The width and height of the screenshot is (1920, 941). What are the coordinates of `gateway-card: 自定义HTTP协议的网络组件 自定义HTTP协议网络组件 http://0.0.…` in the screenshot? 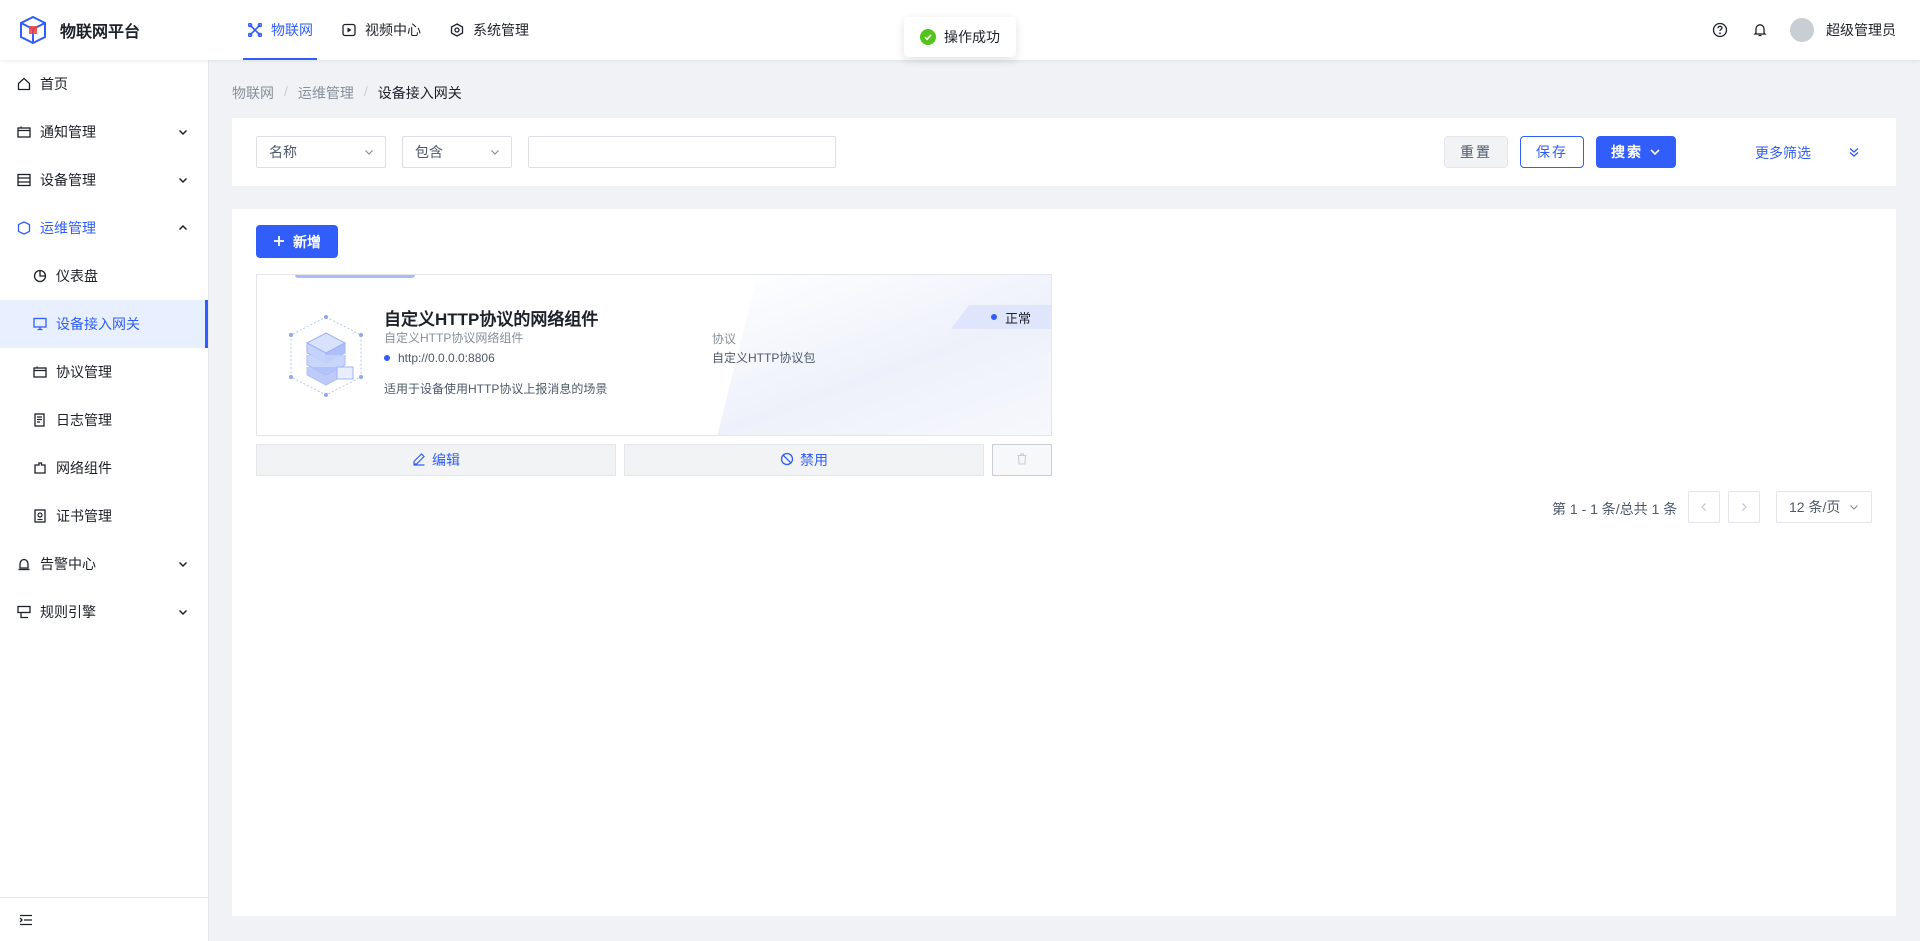 It's located at (654, 355).